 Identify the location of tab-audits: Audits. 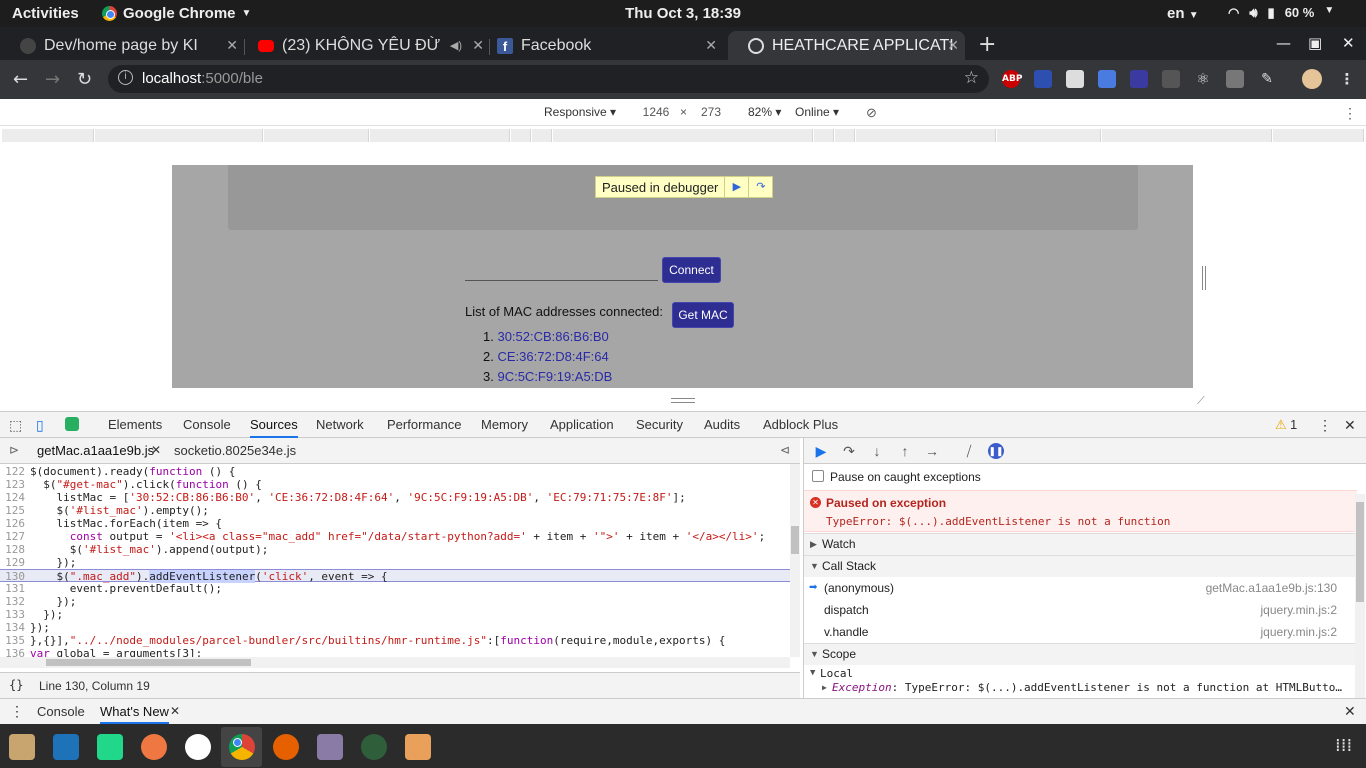
(722, 424).